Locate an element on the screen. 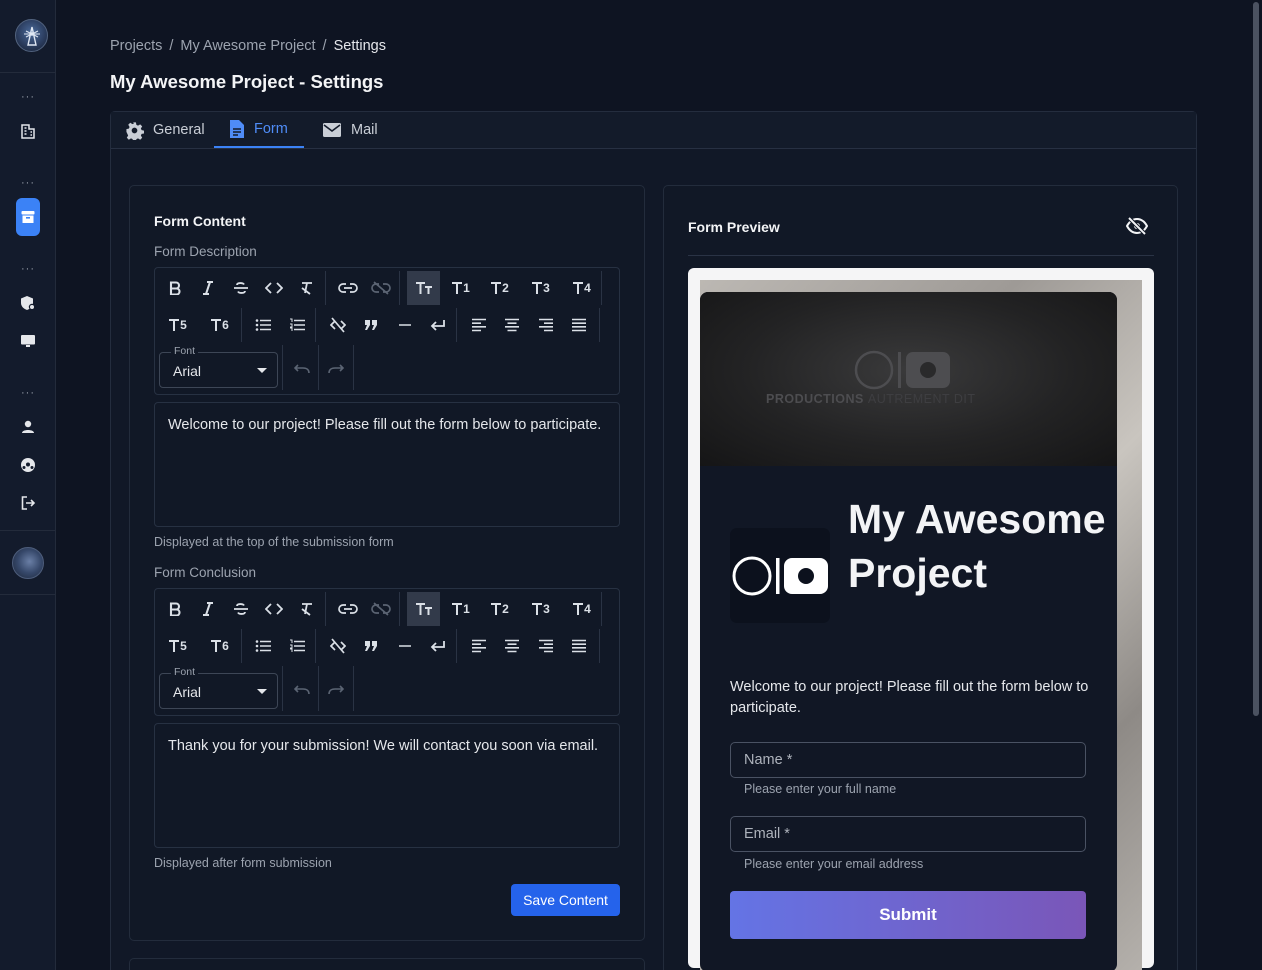  tab-general: General is located at coordinates (171, 130).